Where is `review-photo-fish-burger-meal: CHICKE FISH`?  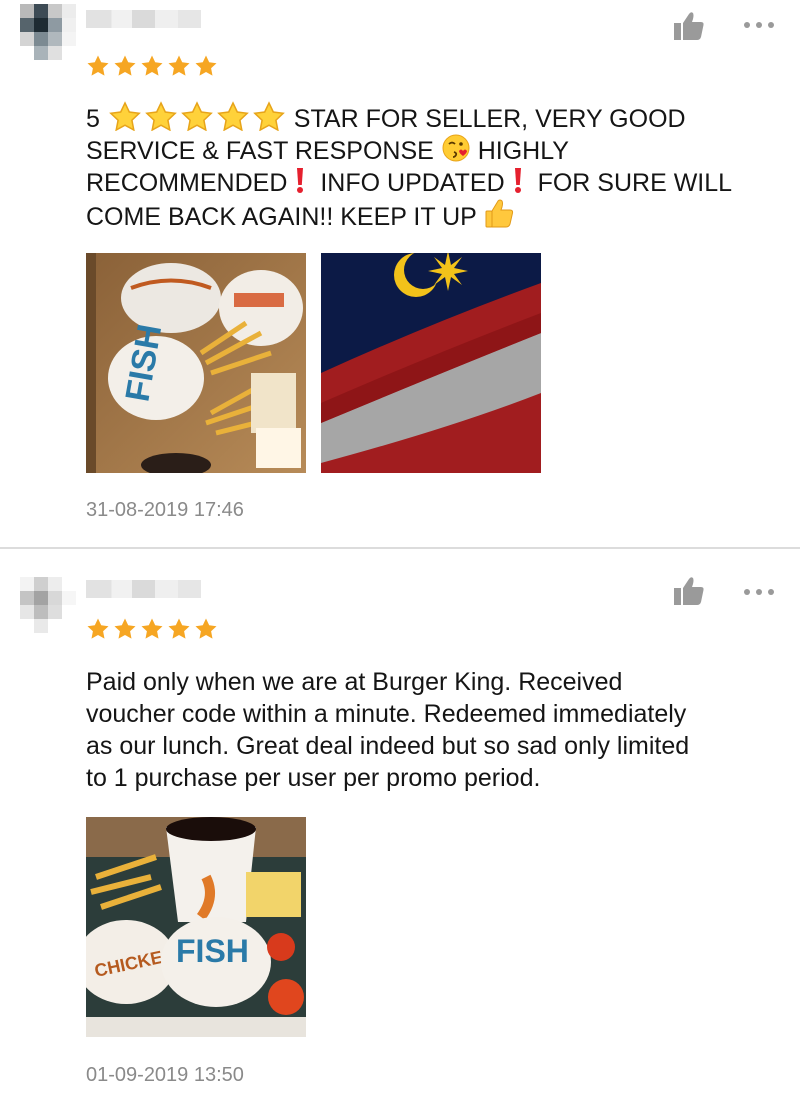 review-photo-fish-burger-meal: CHICKE FISH is located at coordinates (196, 927).